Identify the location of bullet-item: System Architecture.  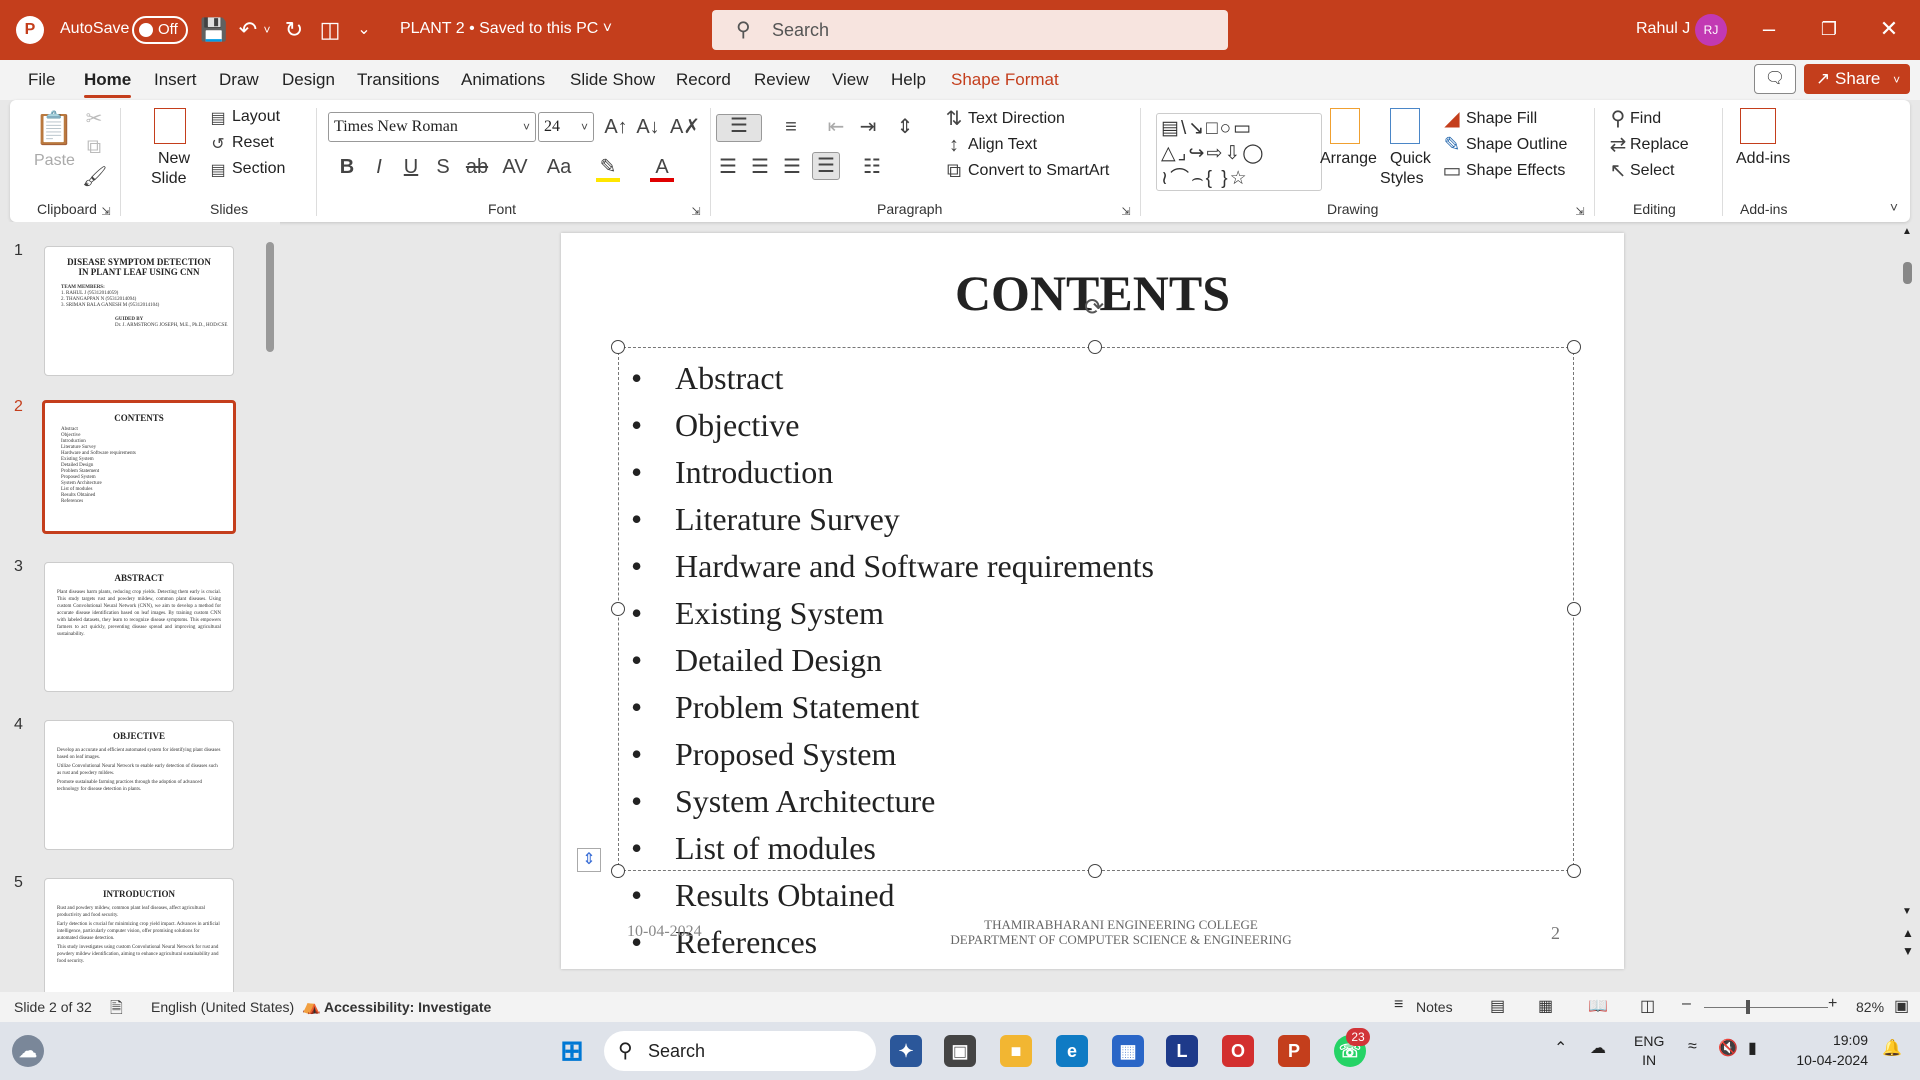
(892, 801).